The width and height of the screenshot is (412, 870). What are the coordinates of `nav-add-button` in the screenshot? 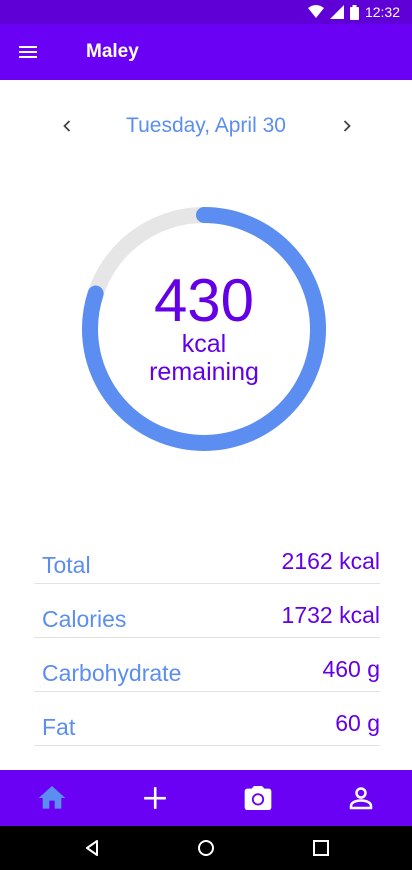 It's located at (154, 798).